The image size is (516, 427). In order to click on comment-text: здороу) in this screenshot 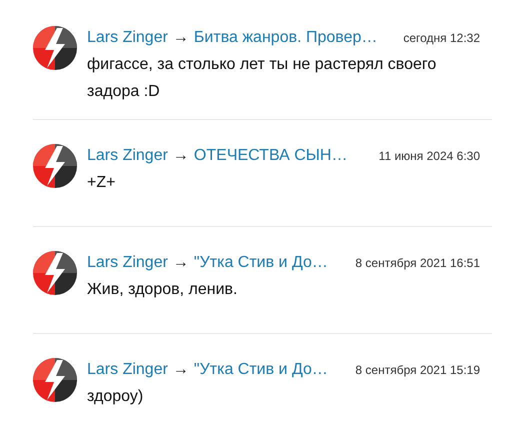, I will do `click(115, 397)`.